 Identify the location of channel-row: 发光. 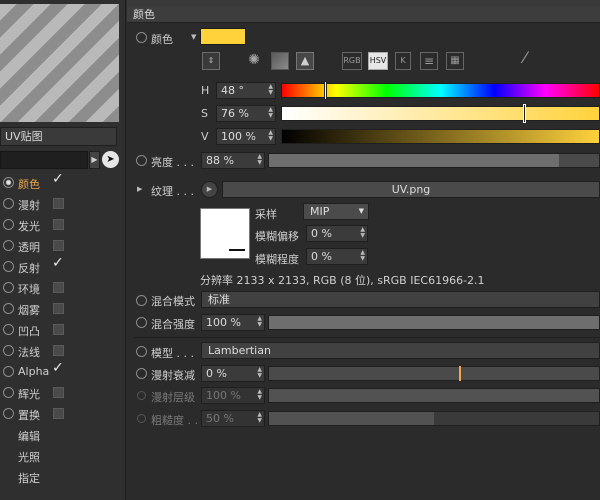
(60, 225).